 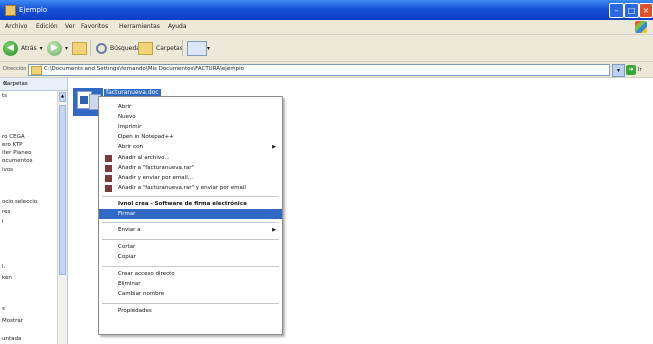 I want to click on menu-item-properties: Propiedades, so click(x=190, y=311).